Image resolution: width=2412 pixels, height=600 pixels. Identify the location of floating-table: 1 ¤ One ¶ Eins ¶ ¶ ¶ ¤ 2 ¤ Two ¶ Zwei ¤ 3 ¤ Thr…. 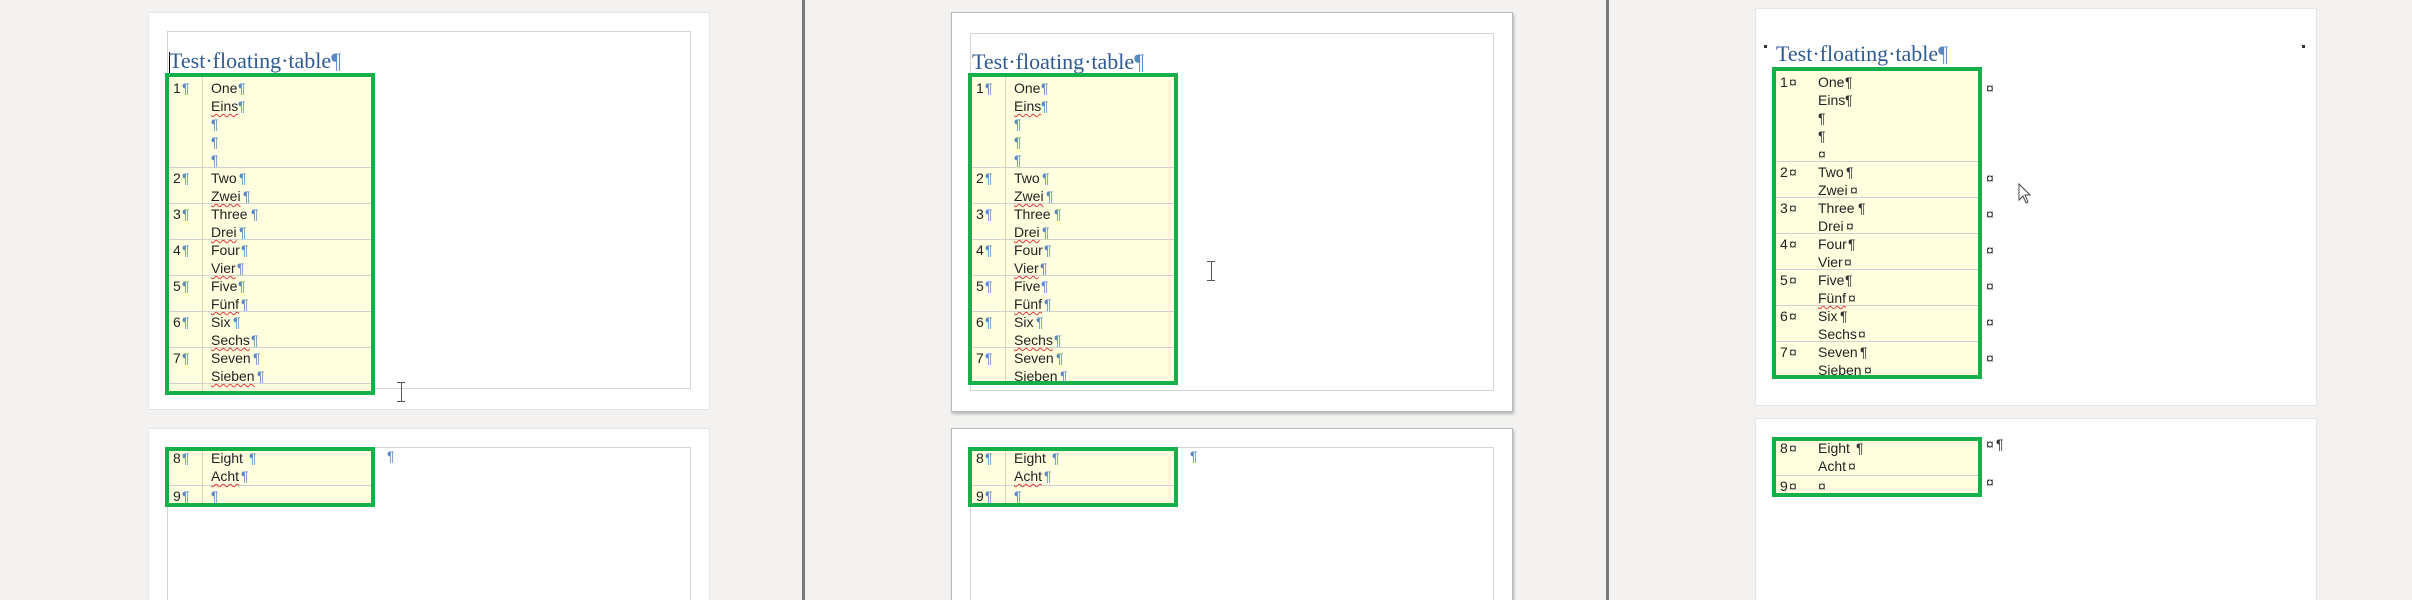
(1877, 223).